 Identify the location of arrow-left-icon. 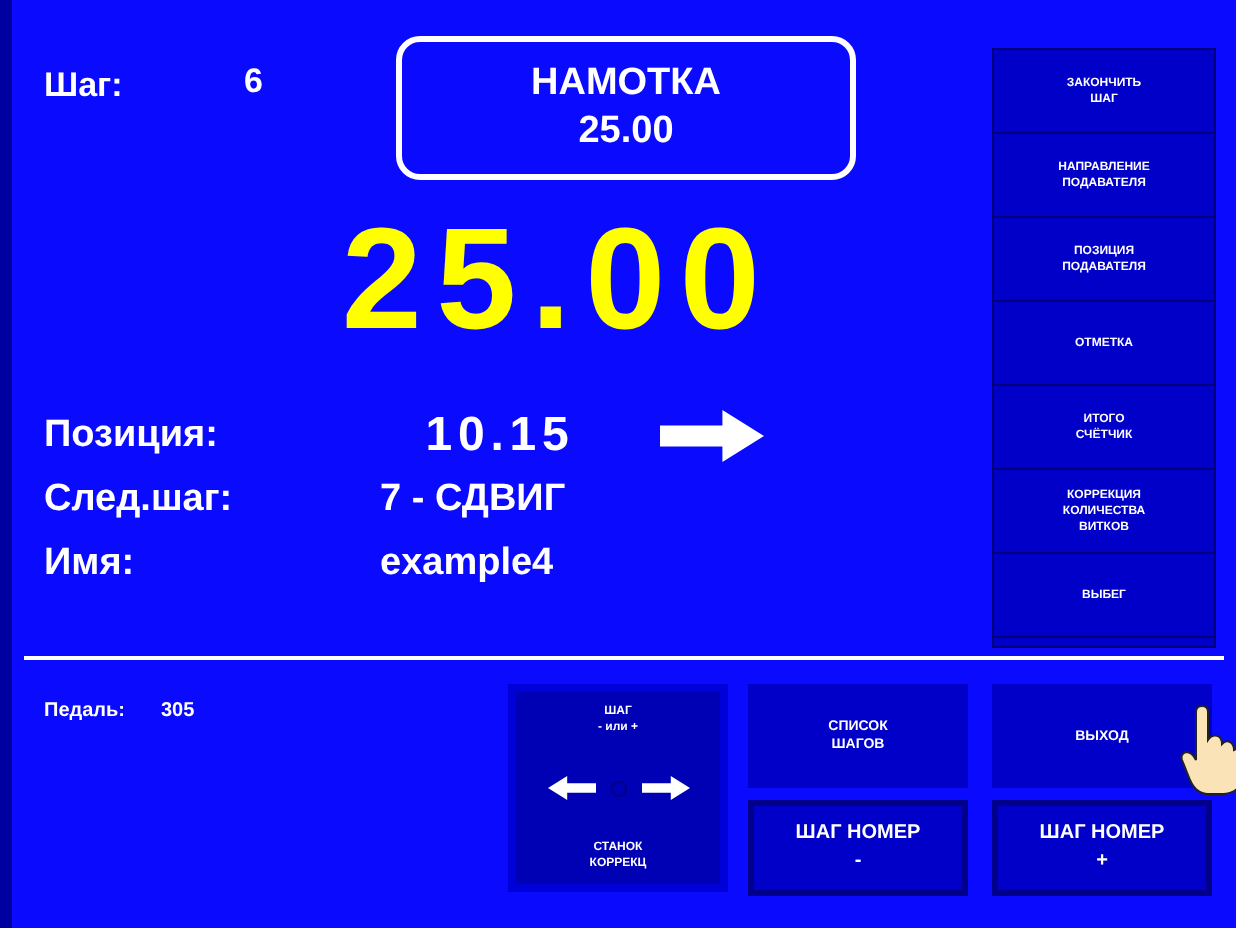
(571, 788).